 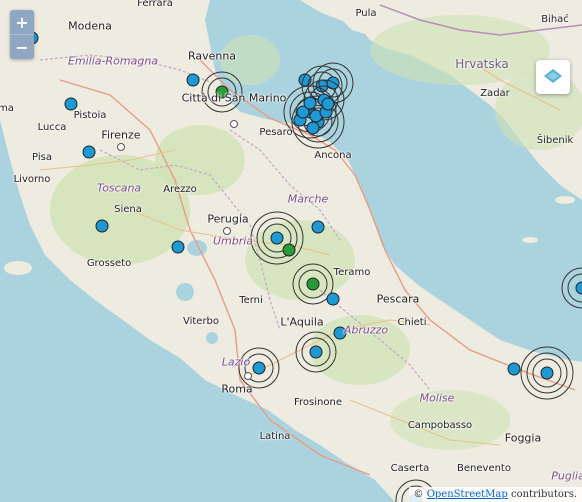 I want to click on label-benevento: Benevento, so click(x=484, y=468).